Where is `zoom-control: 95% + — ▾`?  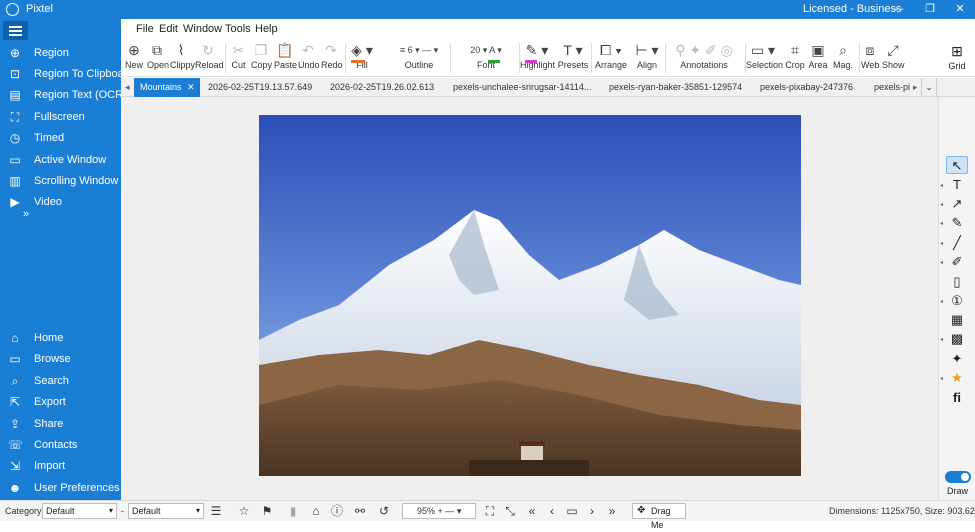
zoom-control: 95% + — ▾ is located at coordinates (439, 511).